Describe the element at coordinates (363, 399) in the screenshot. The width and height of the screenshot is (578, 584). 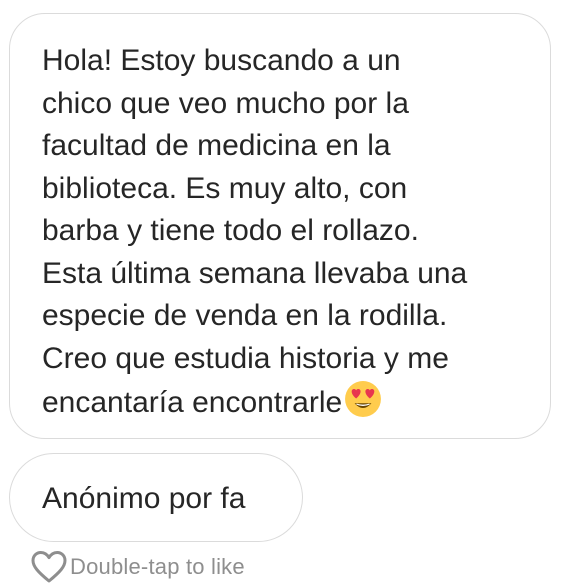
I see `heart-eyes-emoji-icon` at that location.